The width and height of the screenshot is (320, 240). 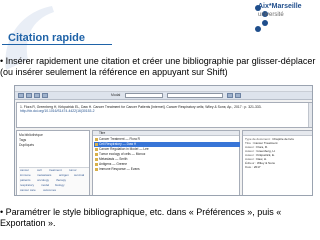 What do you see at coordinates (122, 164) in the screenshot?
I see `item-author: Greene` at bounding box center [122, 164].